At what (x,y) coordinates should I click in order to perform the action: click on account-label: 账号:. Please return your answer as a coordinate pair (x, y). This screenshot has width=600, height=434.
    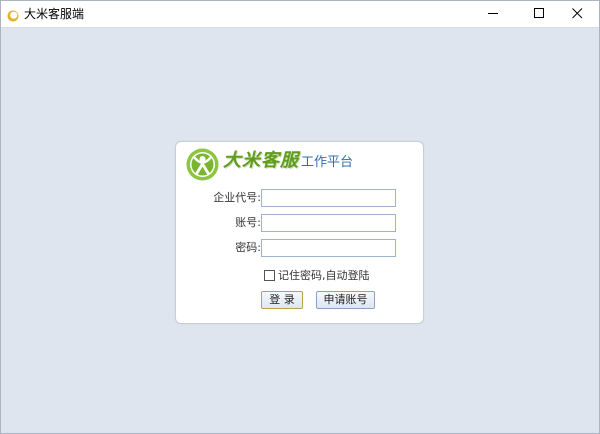
    Looking at the image, I should click on (248, 222).